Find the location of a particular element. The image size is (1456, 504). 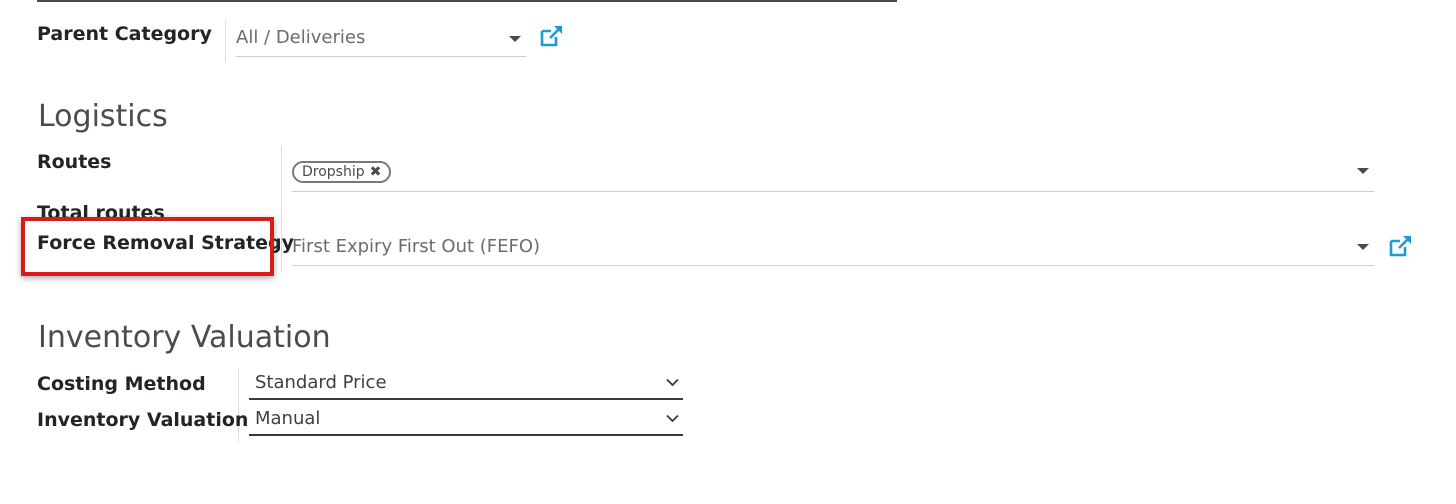

route-tag-dropship: Dropship ✖ is located at coordinates (342, 172).